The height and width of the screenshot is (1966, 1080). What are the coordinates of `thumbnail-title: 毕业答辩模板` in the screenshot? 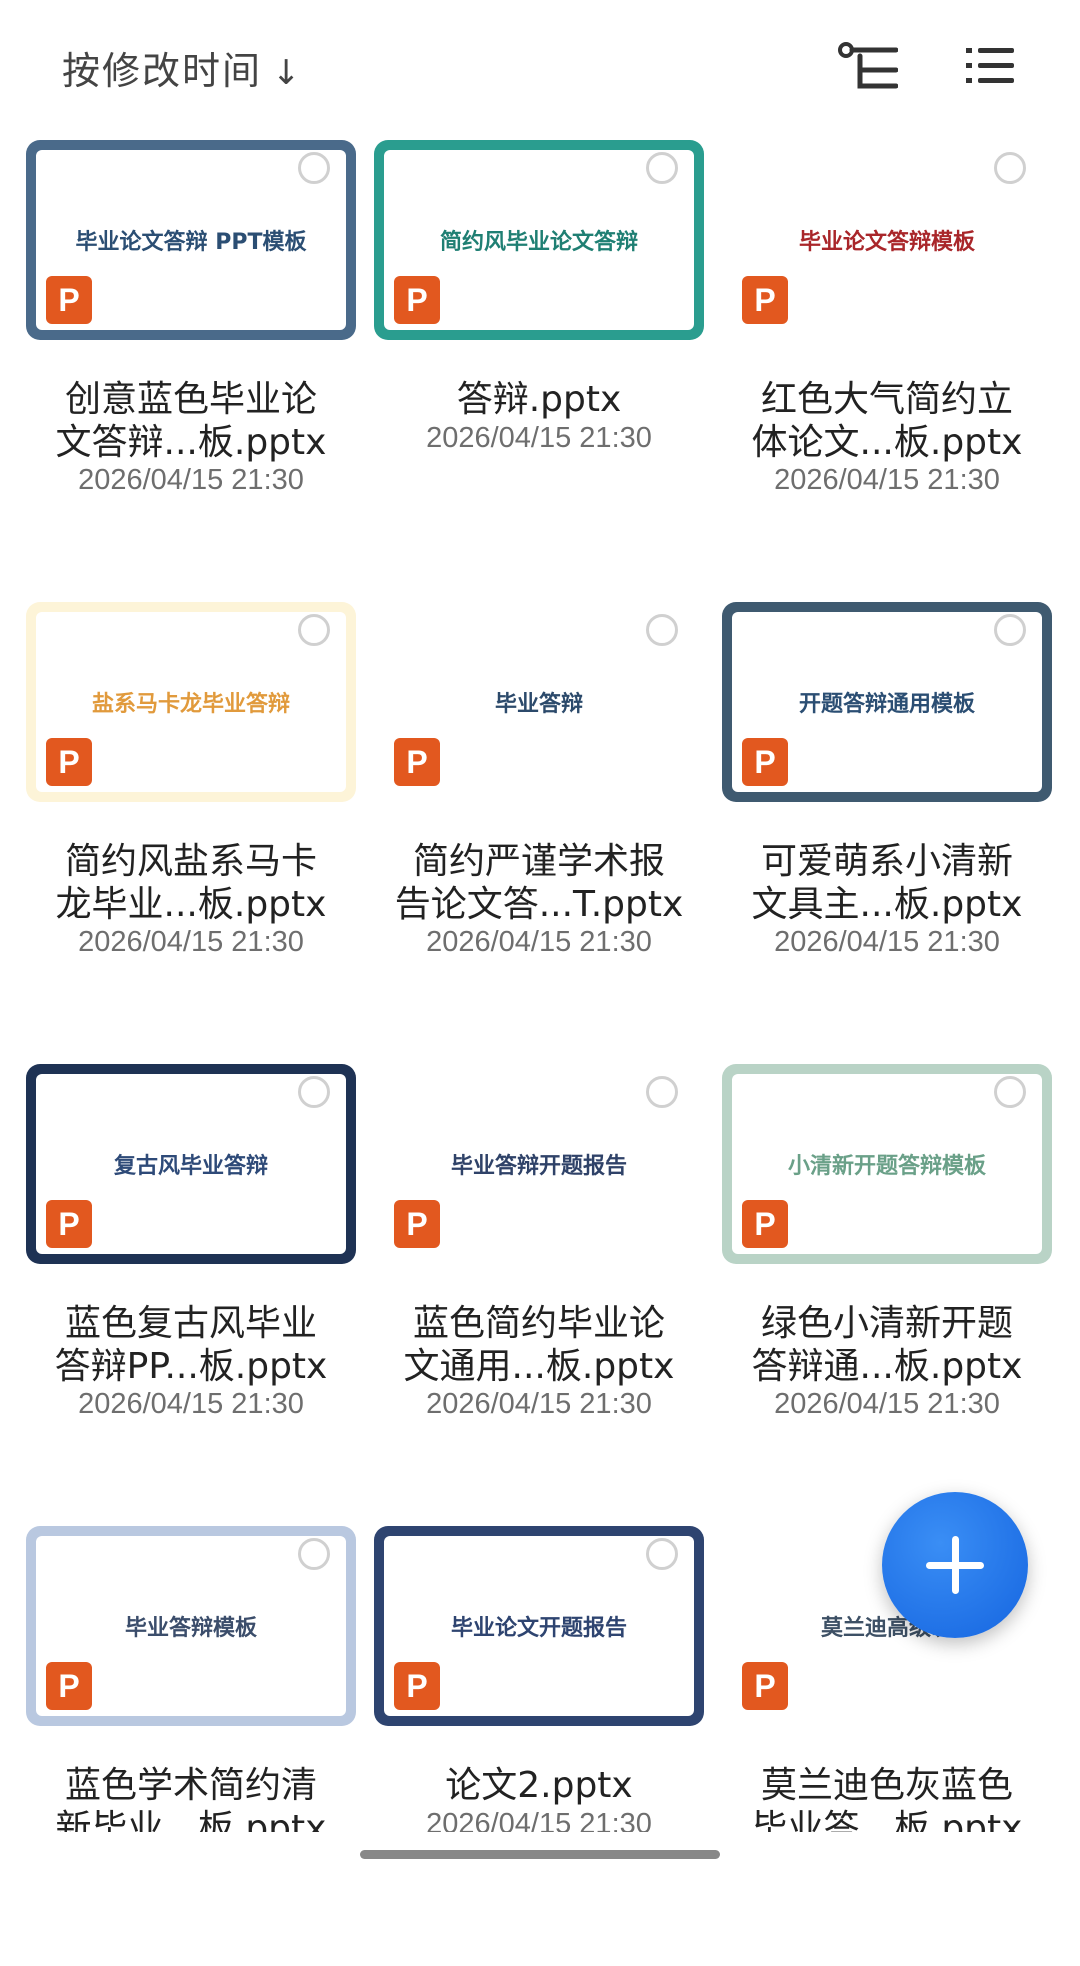 It's located at (190, 1628).